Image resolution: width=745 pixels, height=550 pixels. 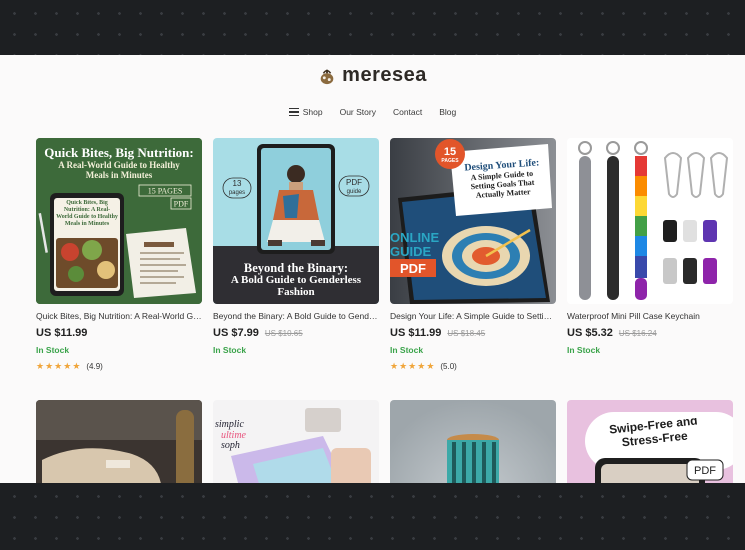 I want to click on overlay-line-1: simplic, so click(x=229, y=424).